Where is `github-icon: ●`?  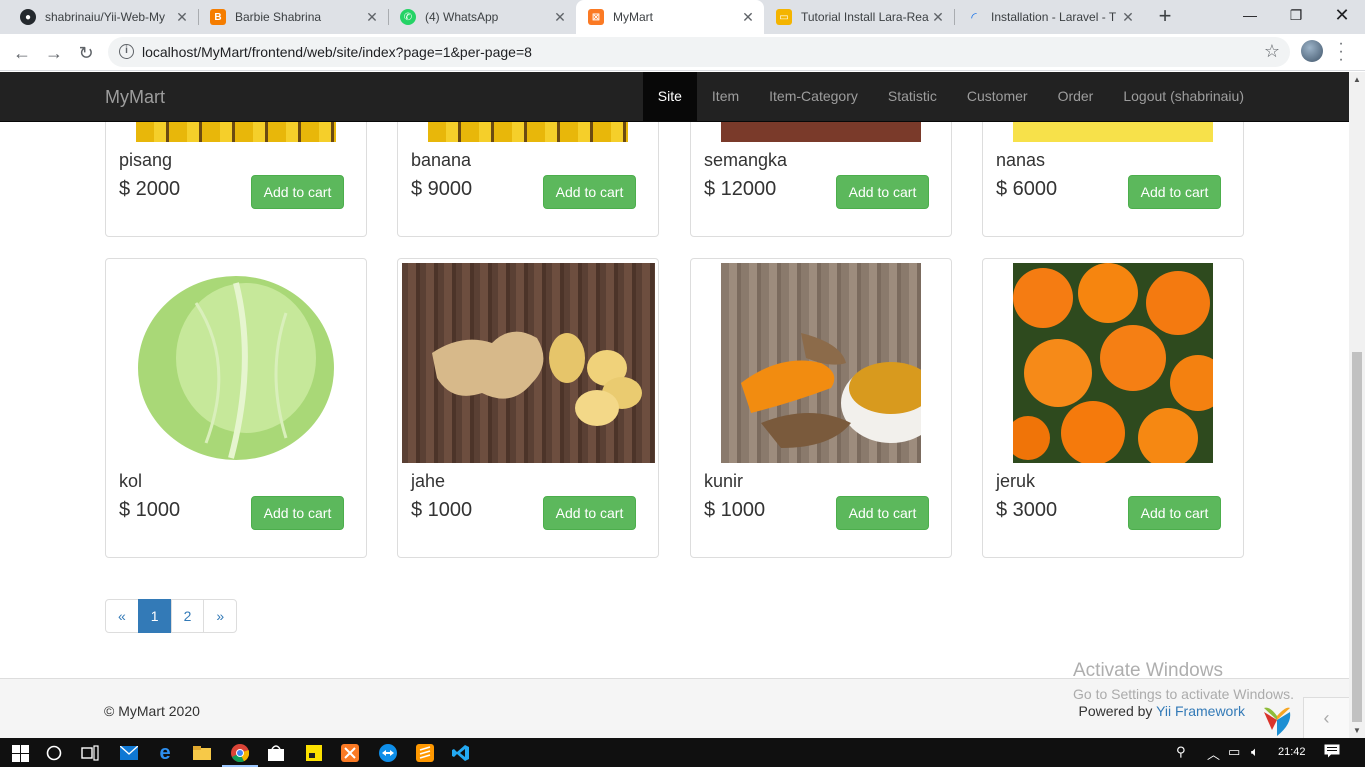 github-icon: ● is located at coordinates (28, 17).